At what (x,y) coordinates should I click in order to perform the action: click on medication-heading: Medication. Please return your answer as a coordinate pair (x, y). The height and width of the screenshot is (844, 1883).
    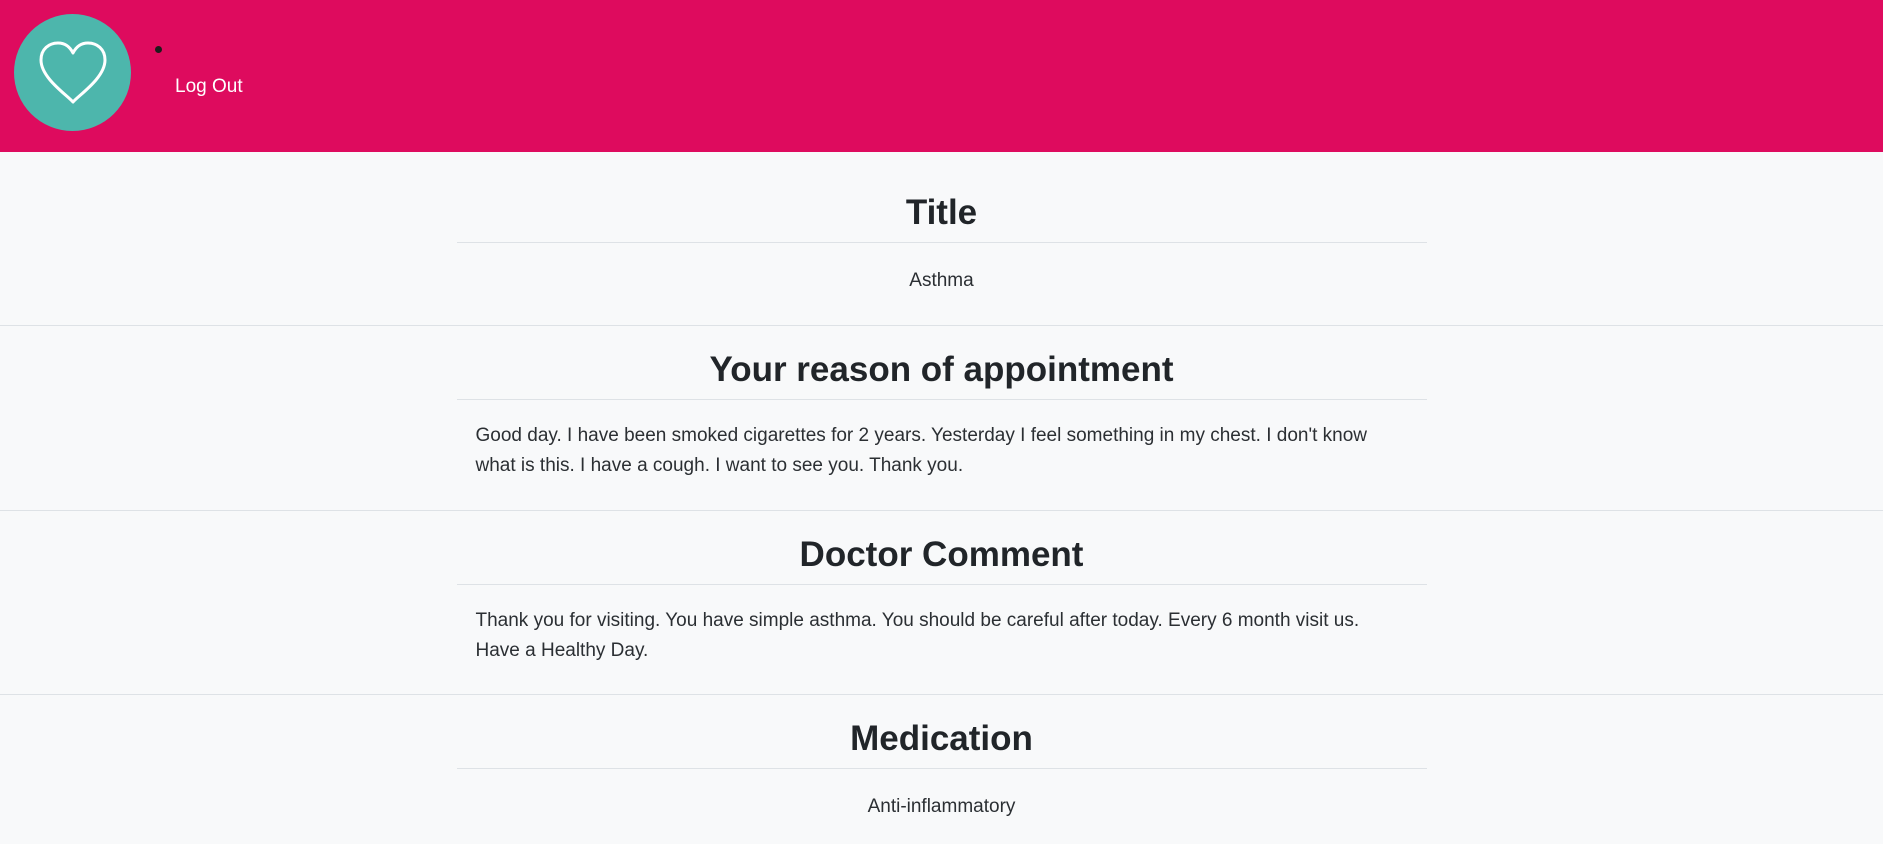
    Looking at the image, I should click on (941, 732).